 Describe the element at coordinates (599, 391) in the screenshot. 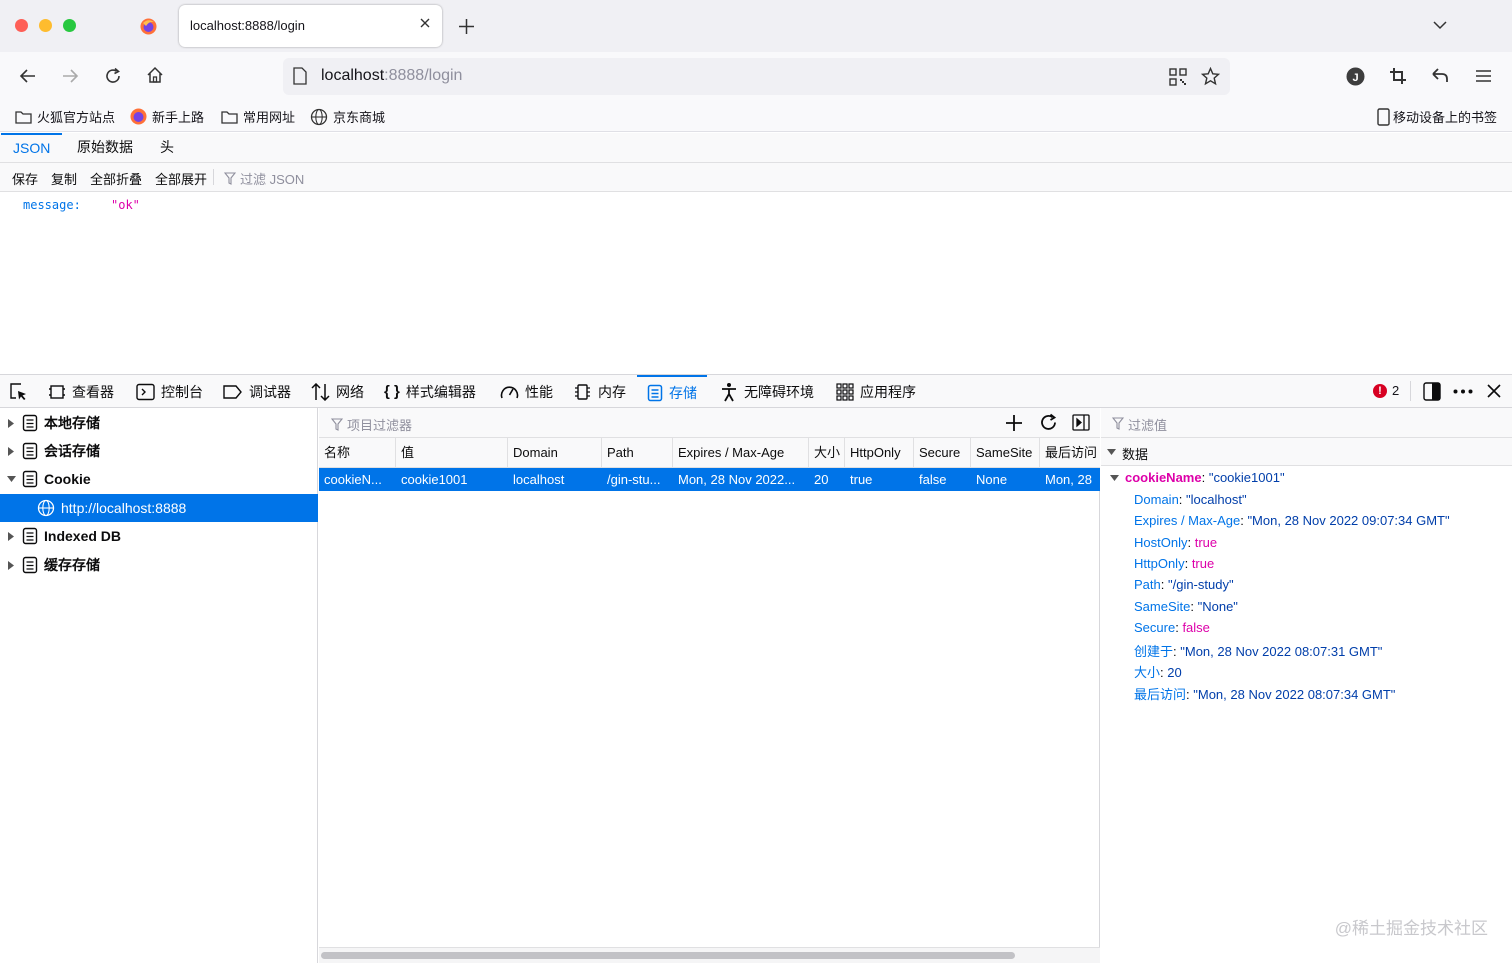

I see `tab-memory: 内存` at that location.